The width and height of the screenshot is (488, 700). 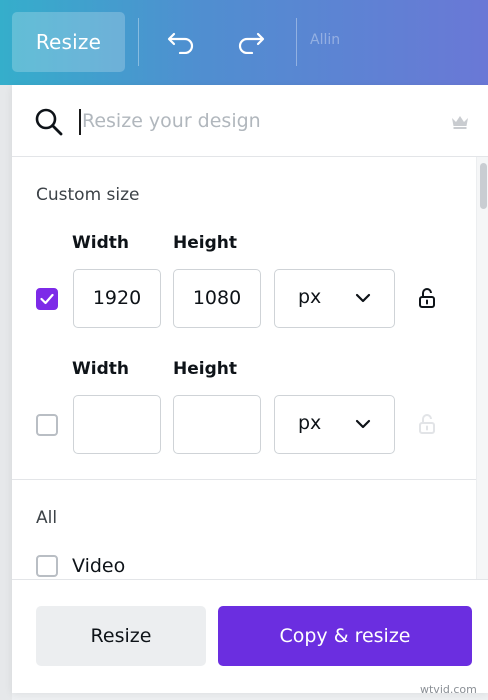 I want to click on width-input, so click(x=117, y=424).